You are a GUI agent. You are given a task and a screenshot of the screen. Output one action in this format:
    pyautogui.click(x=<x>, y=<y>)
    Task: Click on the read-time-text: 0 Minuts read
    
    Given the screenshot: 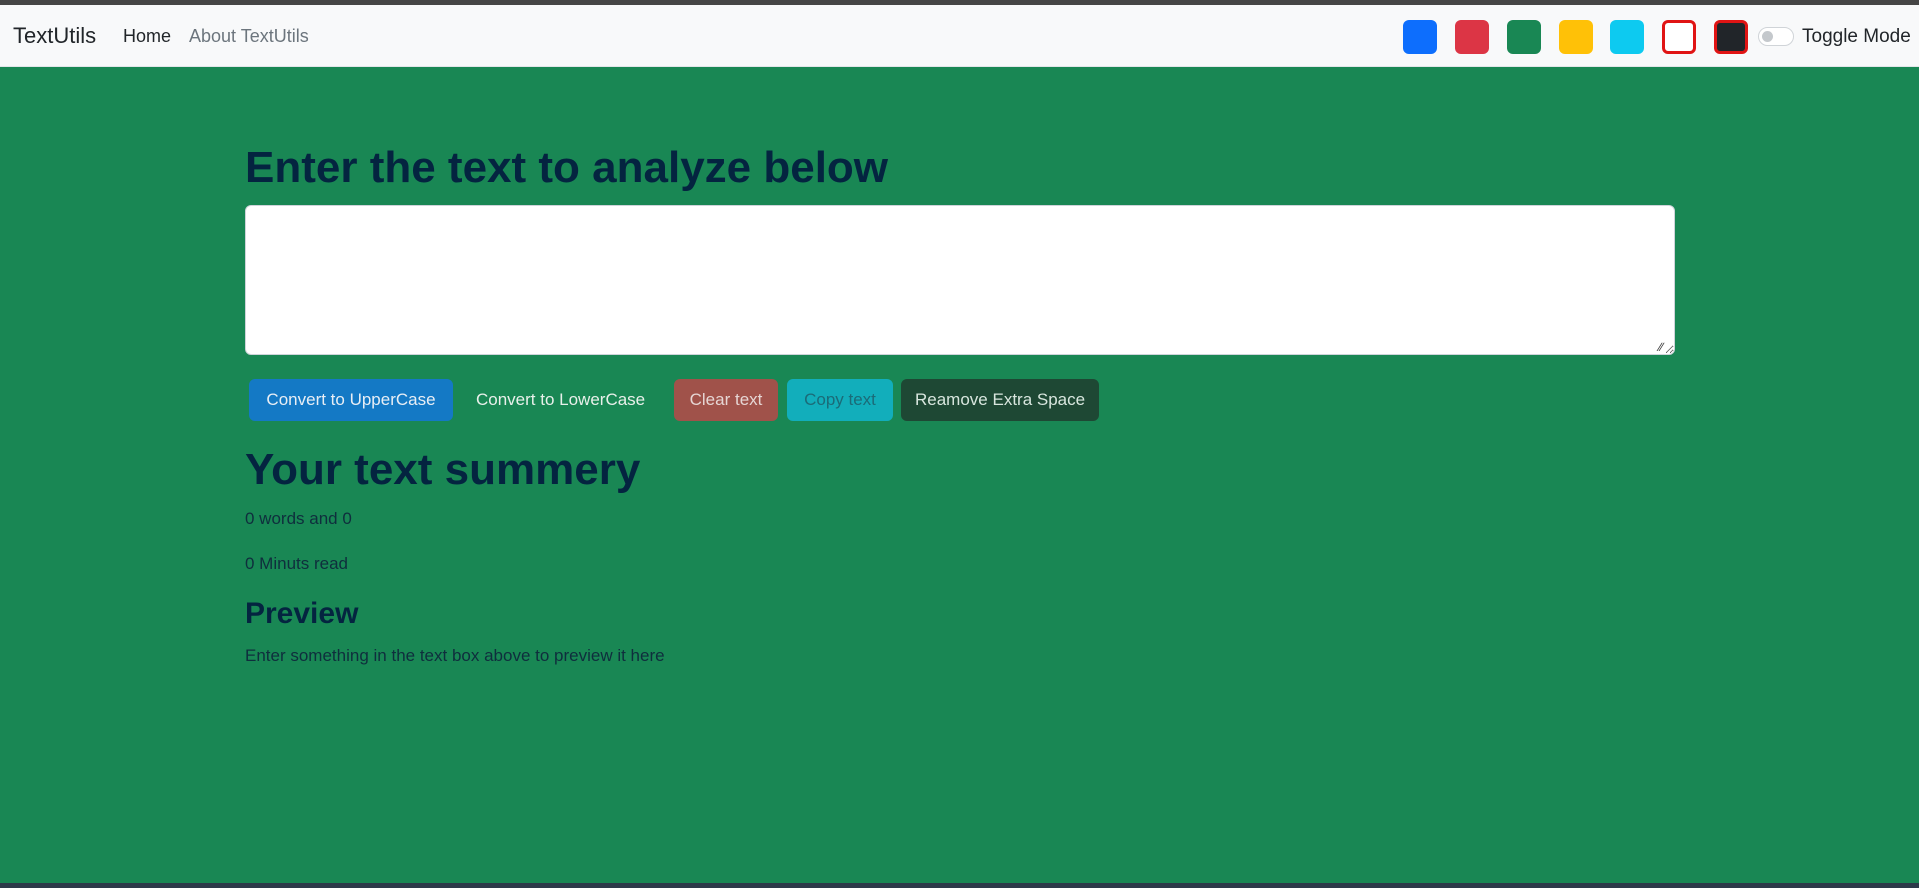 What is the action you would take?
    pyautogui.click(x=296, y=563)
    